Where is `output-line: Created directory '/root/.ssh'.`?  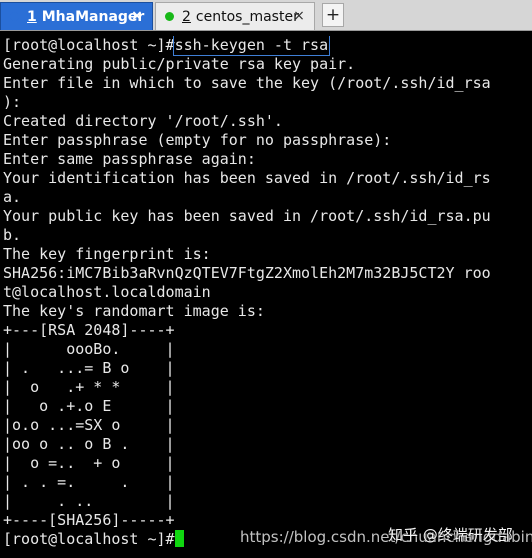
output-line: Created directory '/root/.ssh'. is located at coordinates (143, 121).